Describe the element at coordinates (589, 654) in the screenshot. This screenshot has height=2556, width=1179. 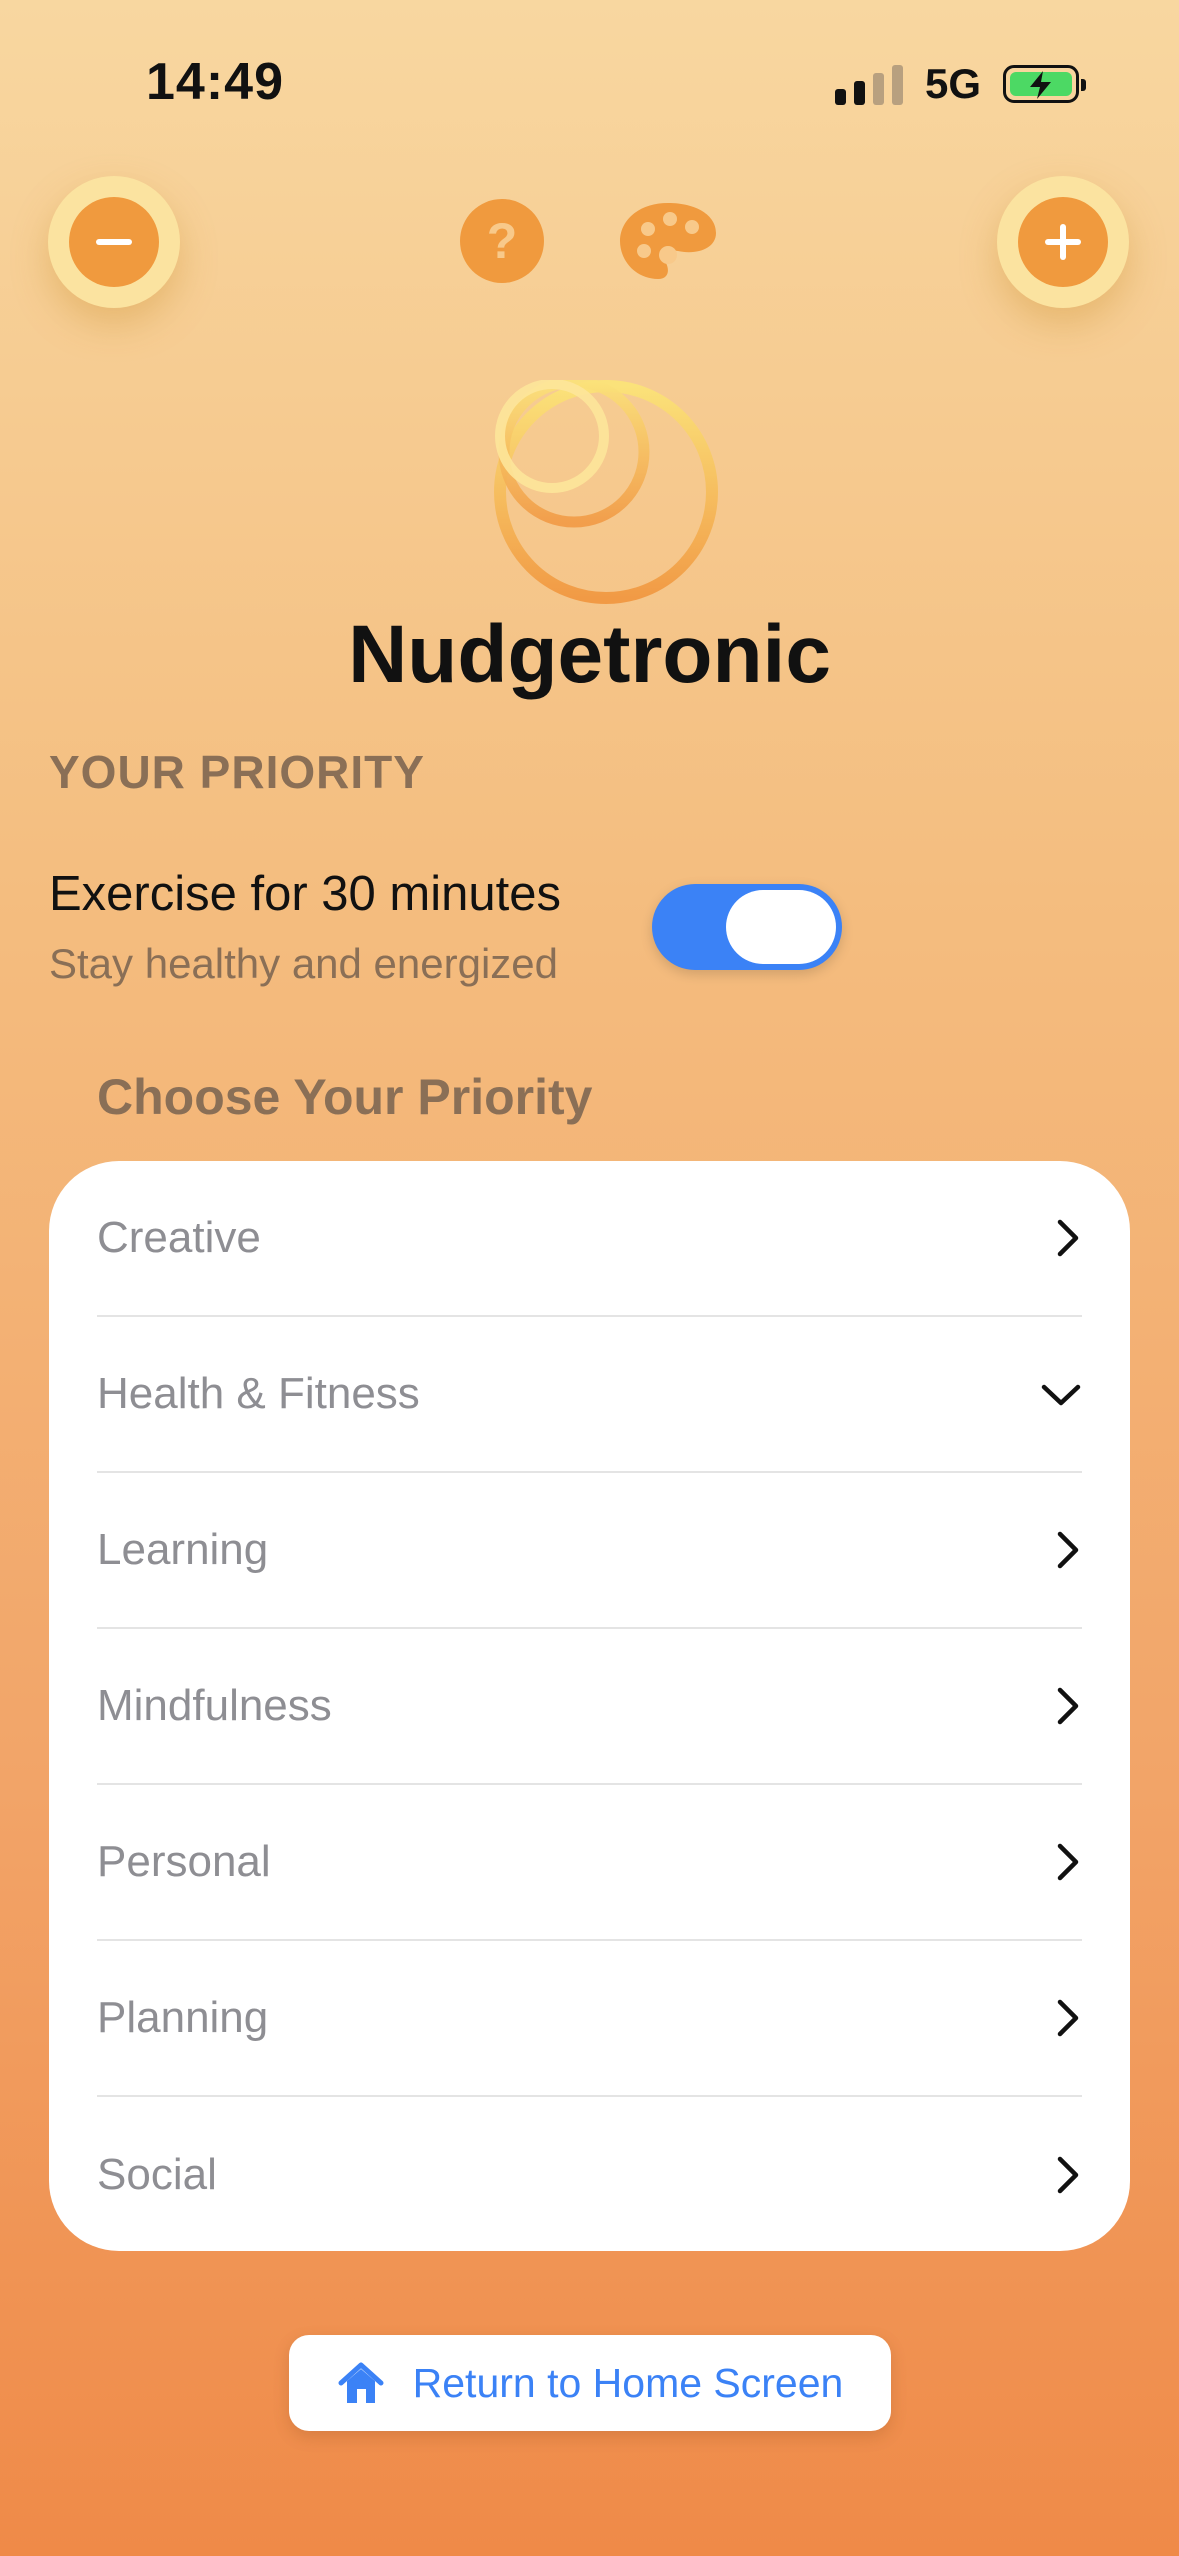
I see `app-title: Nudgetronic` at that location.